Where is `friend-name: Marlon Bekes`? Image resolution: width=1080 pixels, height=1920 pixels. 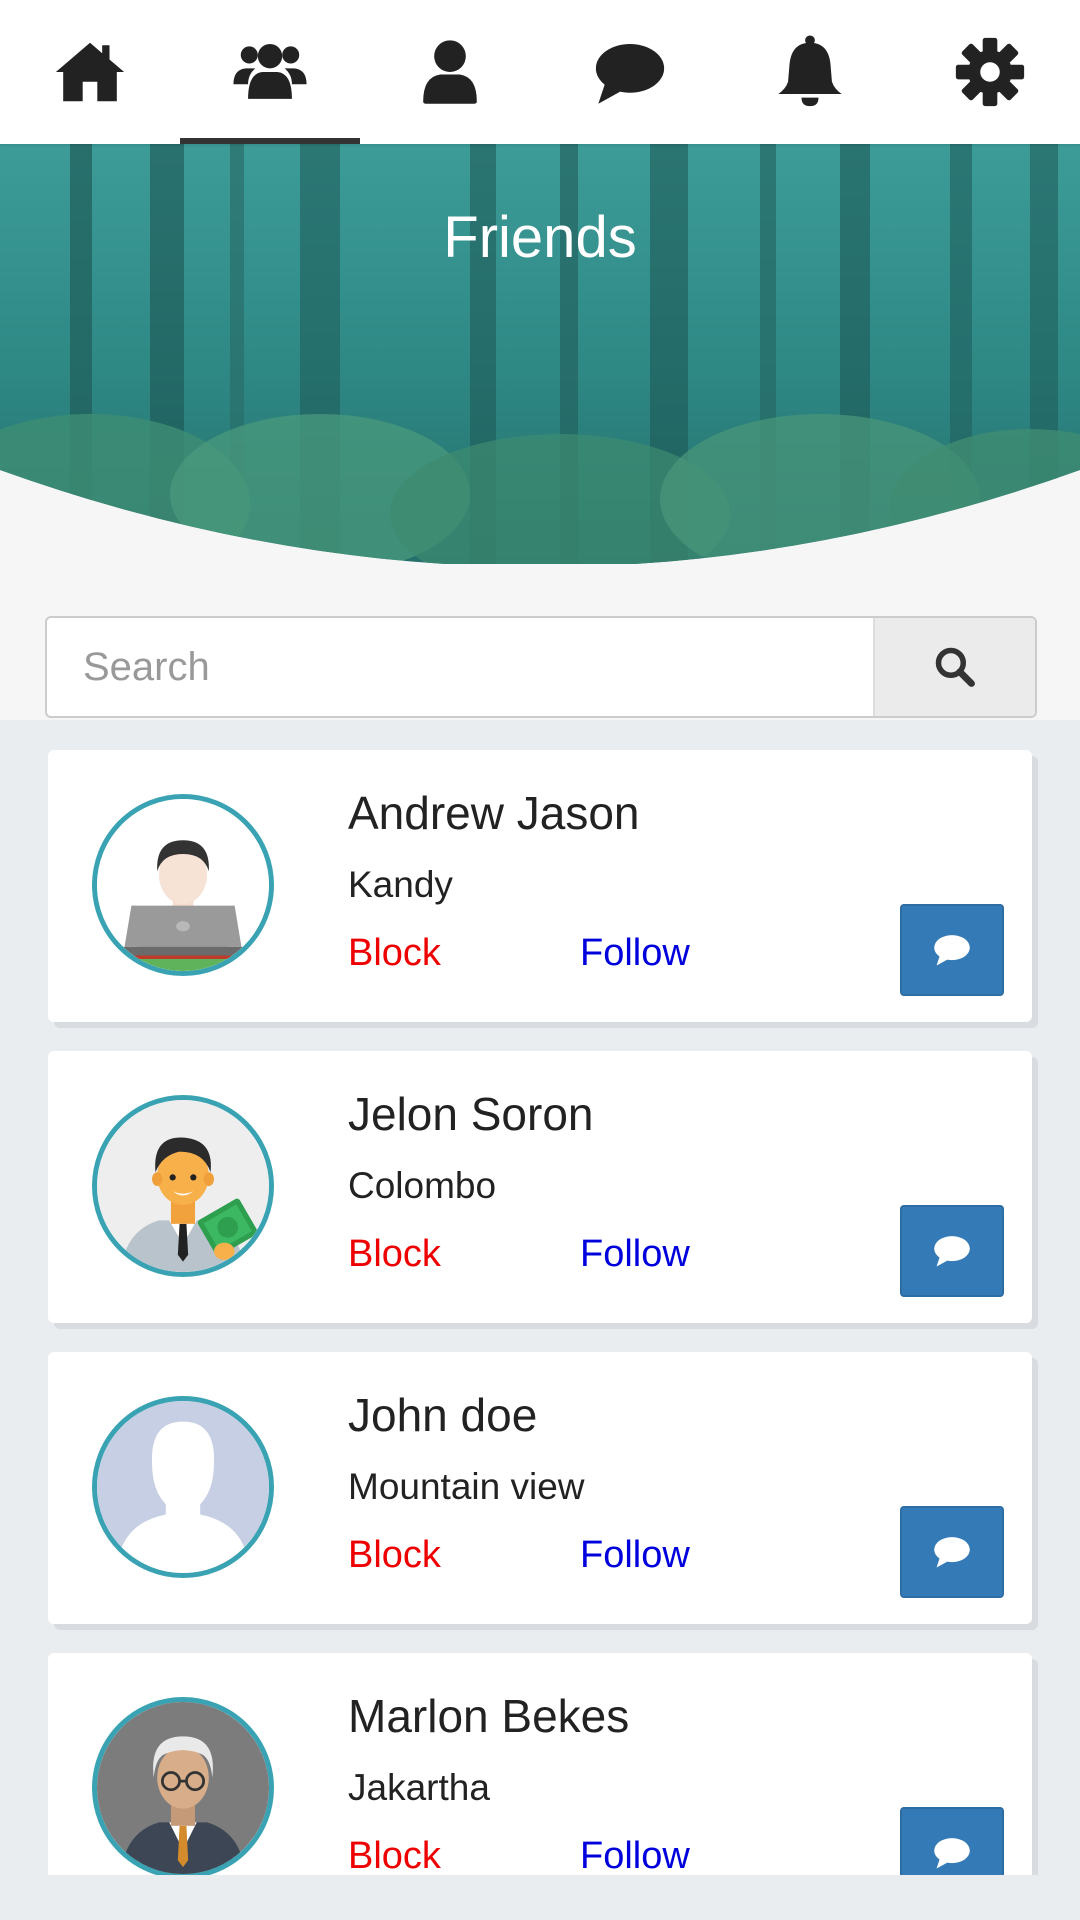
friend-name: Marlon Bekes is located at coordinates (489, 1716).